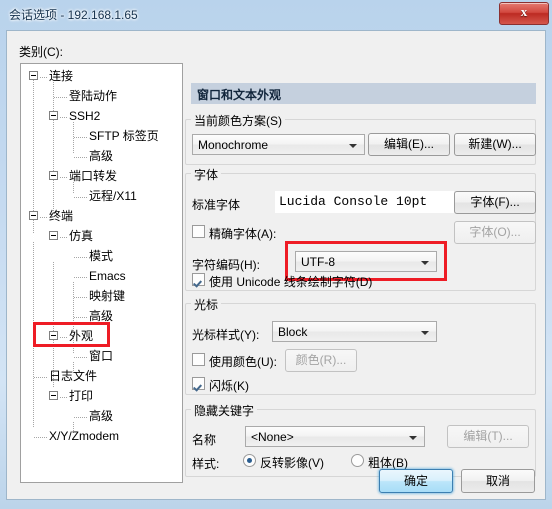 This screenshot has width=552, height=509. Describe the element at coordinates (113, 196) in the screenshot. I see `tree-item-label: 远程/X11` at that location.